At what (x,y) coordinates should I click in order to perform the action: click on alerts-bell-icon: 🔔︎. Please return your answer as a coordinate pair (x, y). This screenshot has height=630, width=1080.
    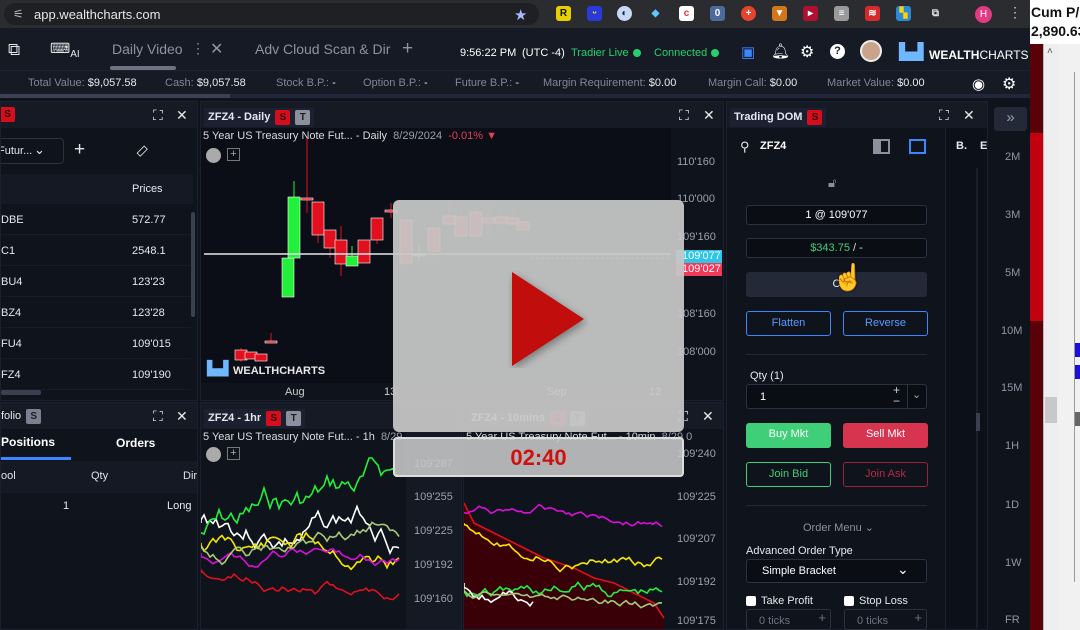
    Looking at the image, I should click on (780, 51).